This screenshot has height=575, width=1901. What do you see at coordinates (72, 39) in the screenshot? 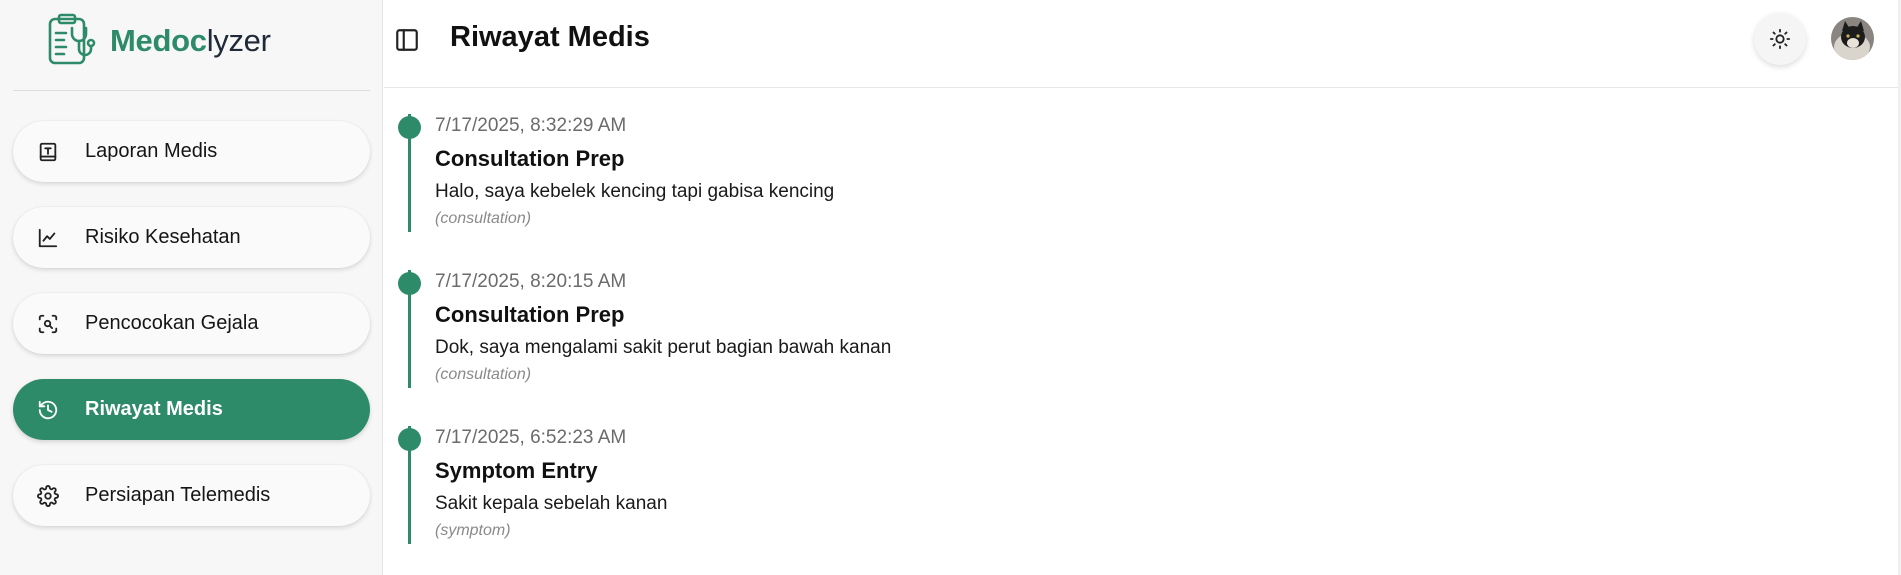
I see `medical-clipboard-icon` at bounding box center [72, 39].